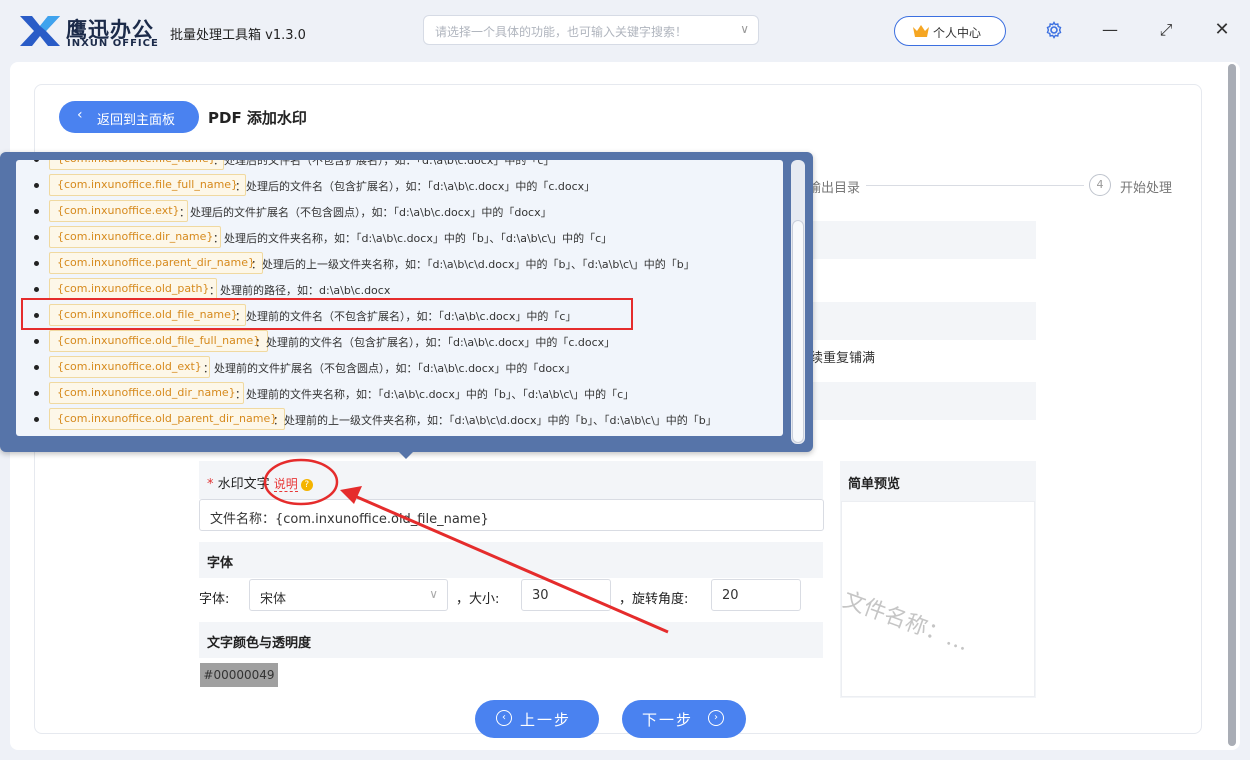 This screenshot has width=1250, height=760. Describe the element at coordinates (136, 165) in the screenshot. I see `variable-tag: {com.inxunoffice.file_name}` at that location.